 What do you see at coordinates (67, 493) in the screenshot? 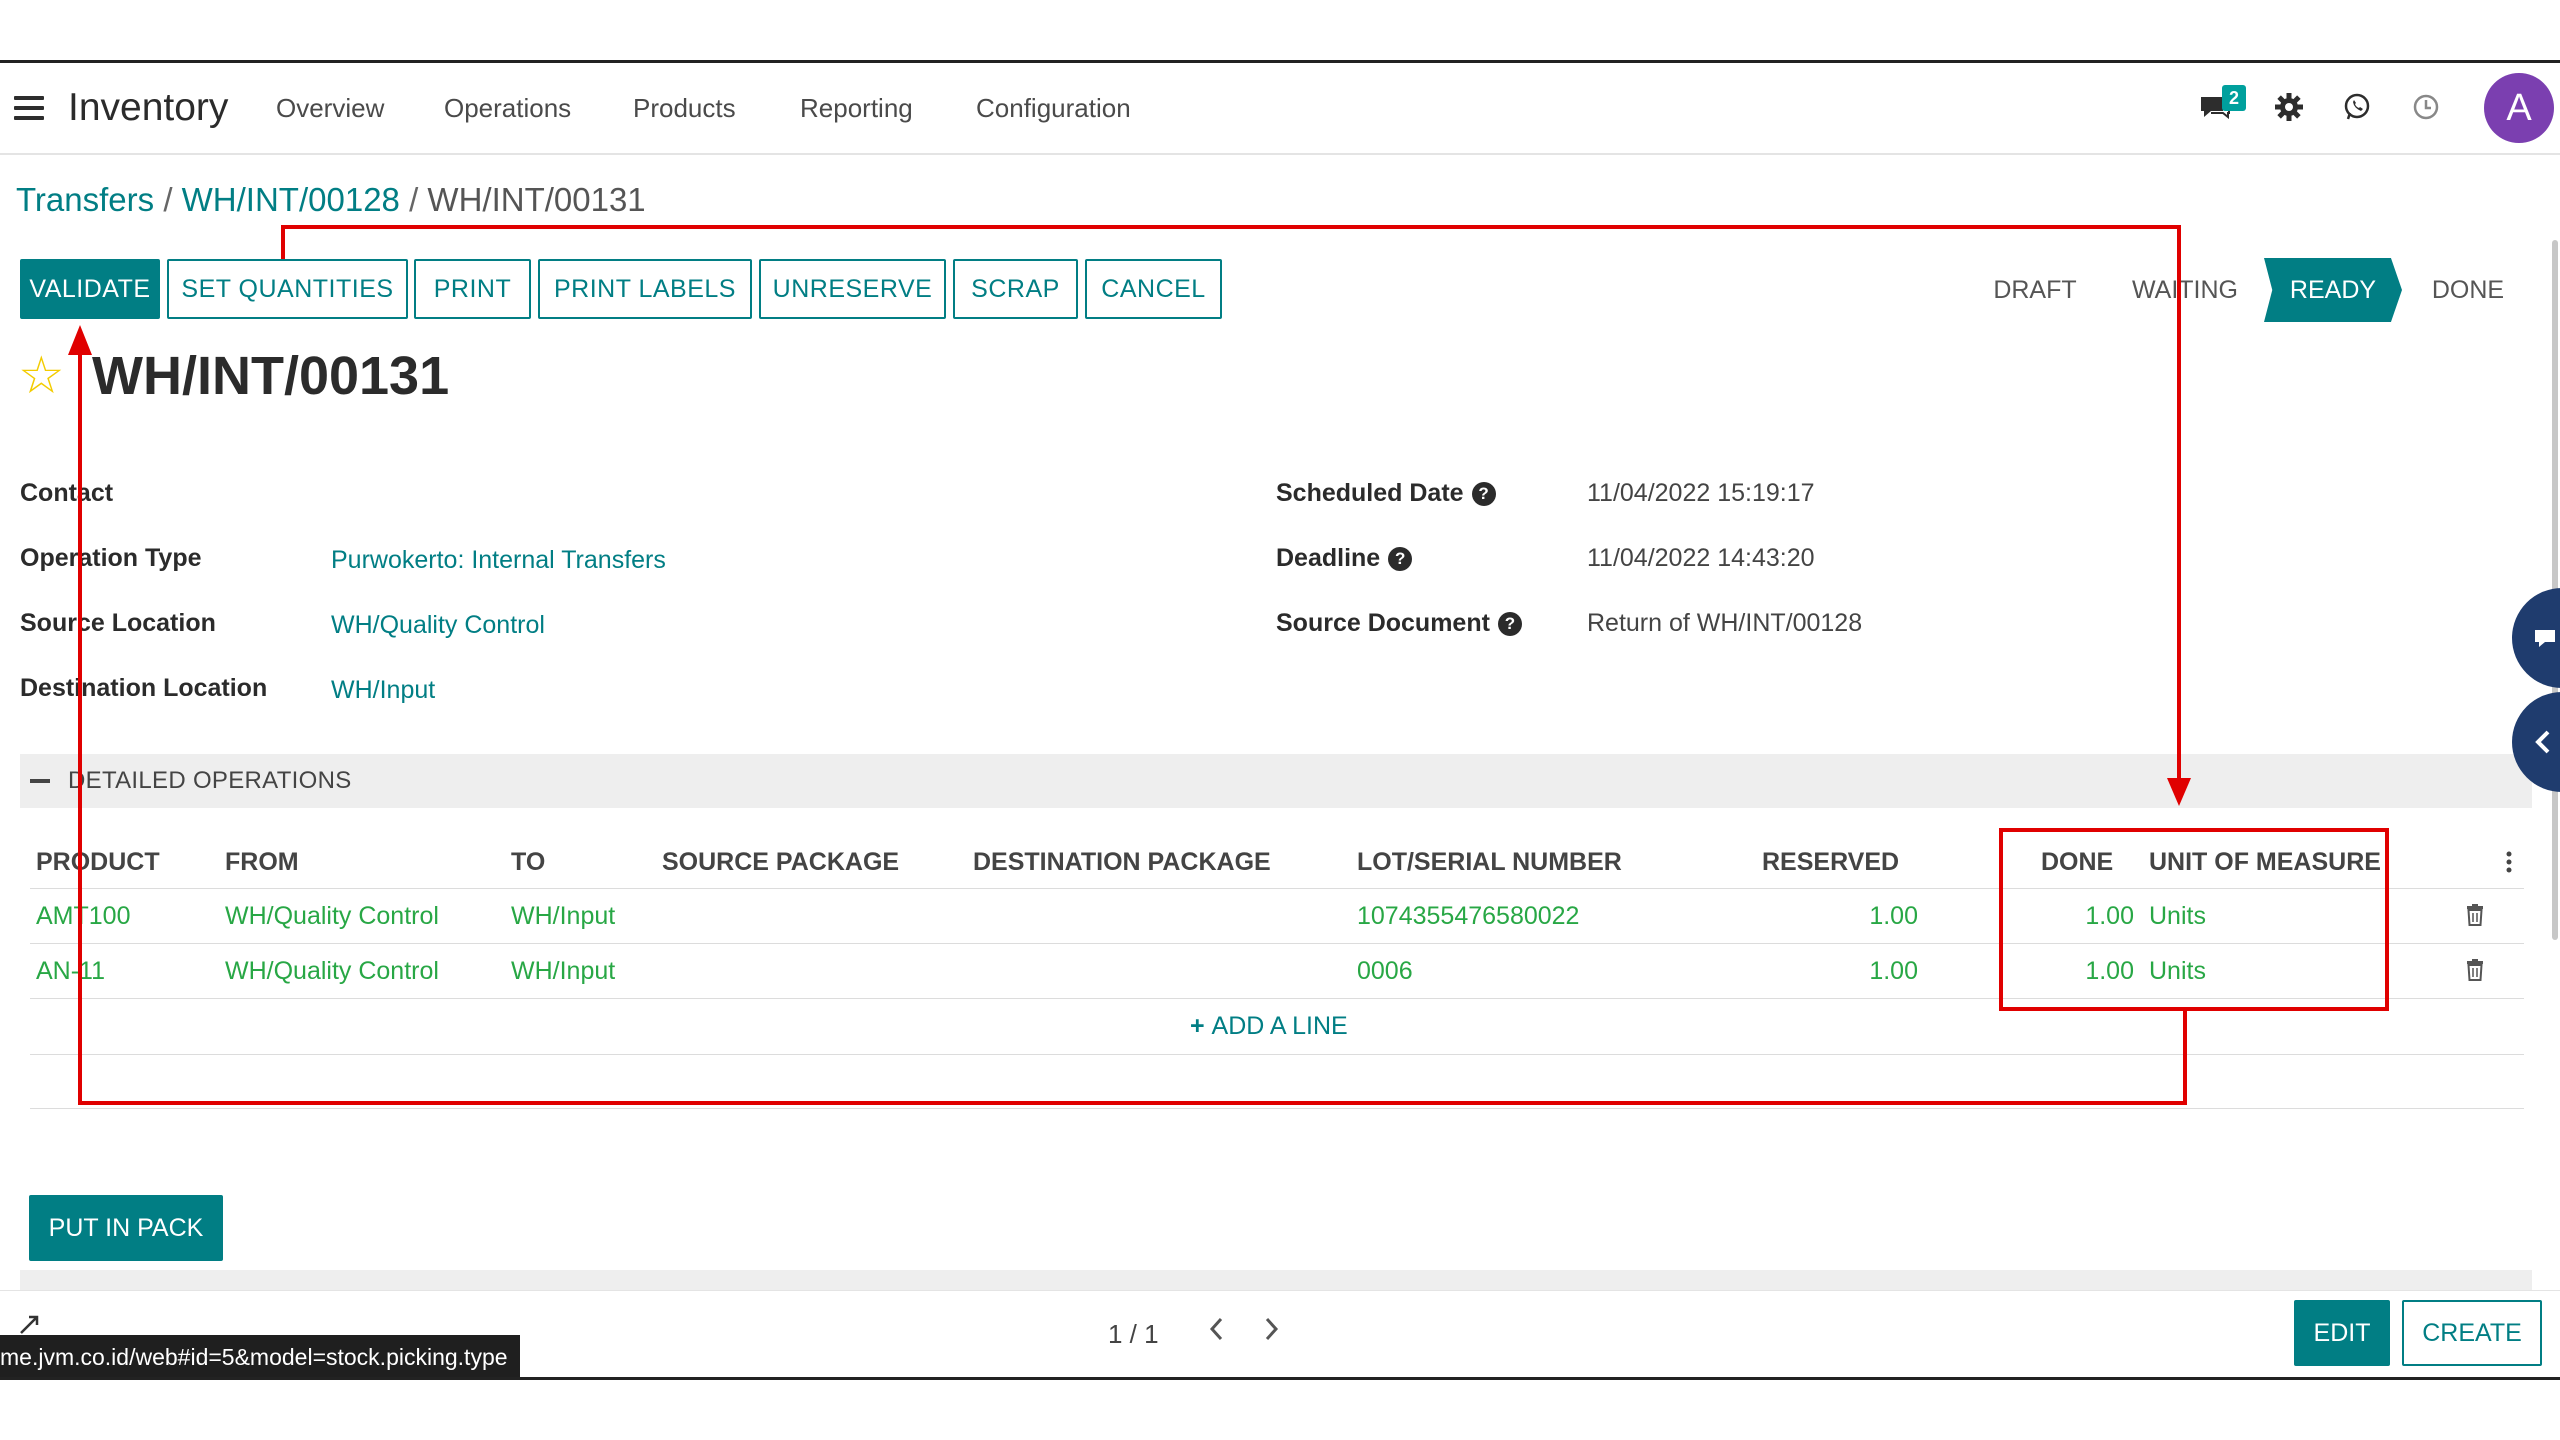
I see `contact-label: Contact` at bounding box center [67, 493].